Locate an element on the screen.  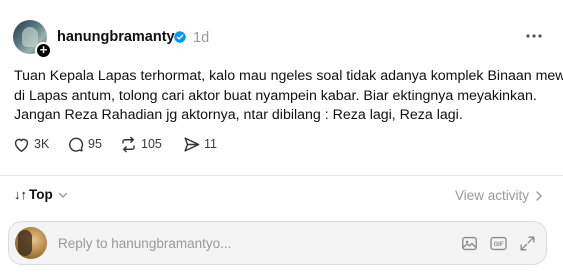
share-count: 11 is located at coordinates (210, 144).